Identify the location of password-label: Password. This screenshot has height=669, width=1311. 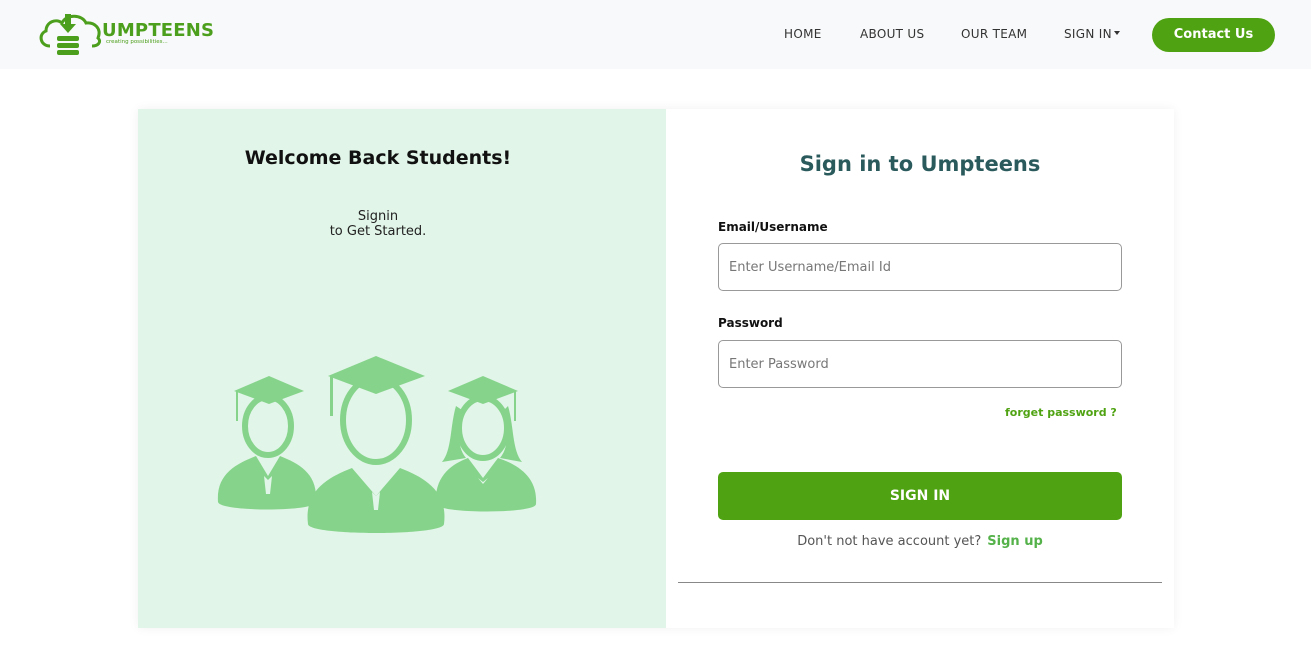
(750, 323).